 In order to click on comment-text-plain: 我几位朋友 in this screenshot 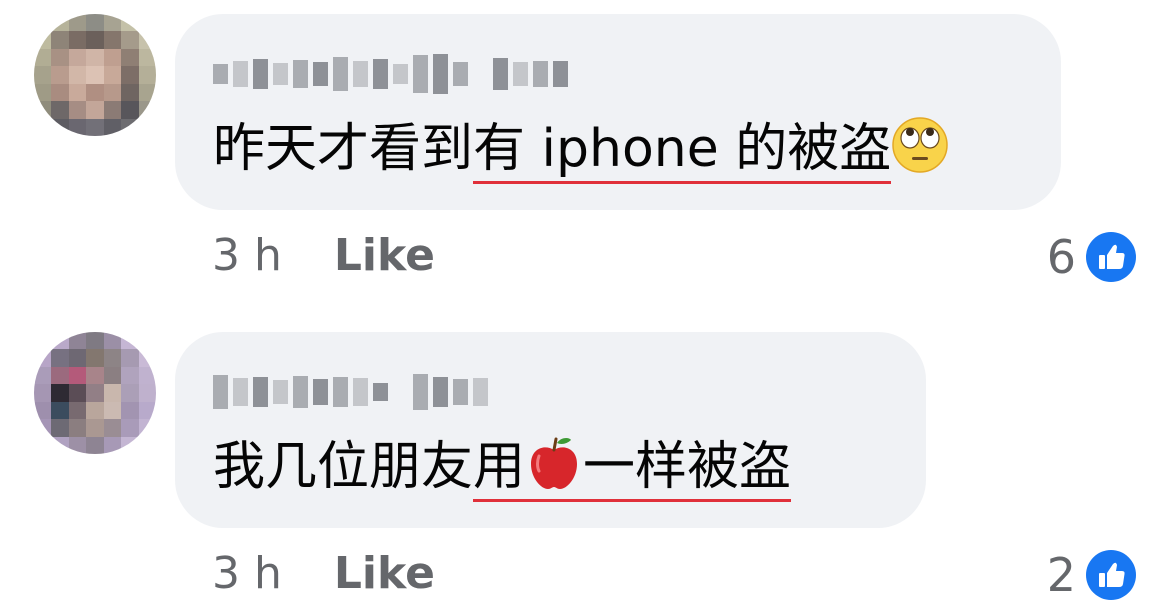, I will do `click(343, 467)`.